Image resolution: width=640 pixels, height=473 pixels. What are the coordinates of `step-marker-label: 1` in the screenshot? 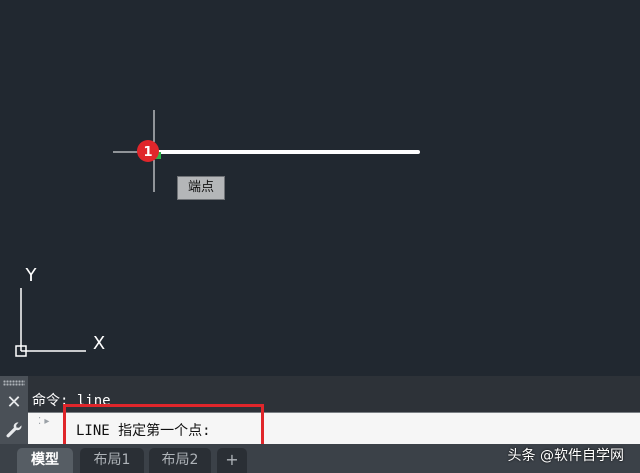 It's located at (147, 152).